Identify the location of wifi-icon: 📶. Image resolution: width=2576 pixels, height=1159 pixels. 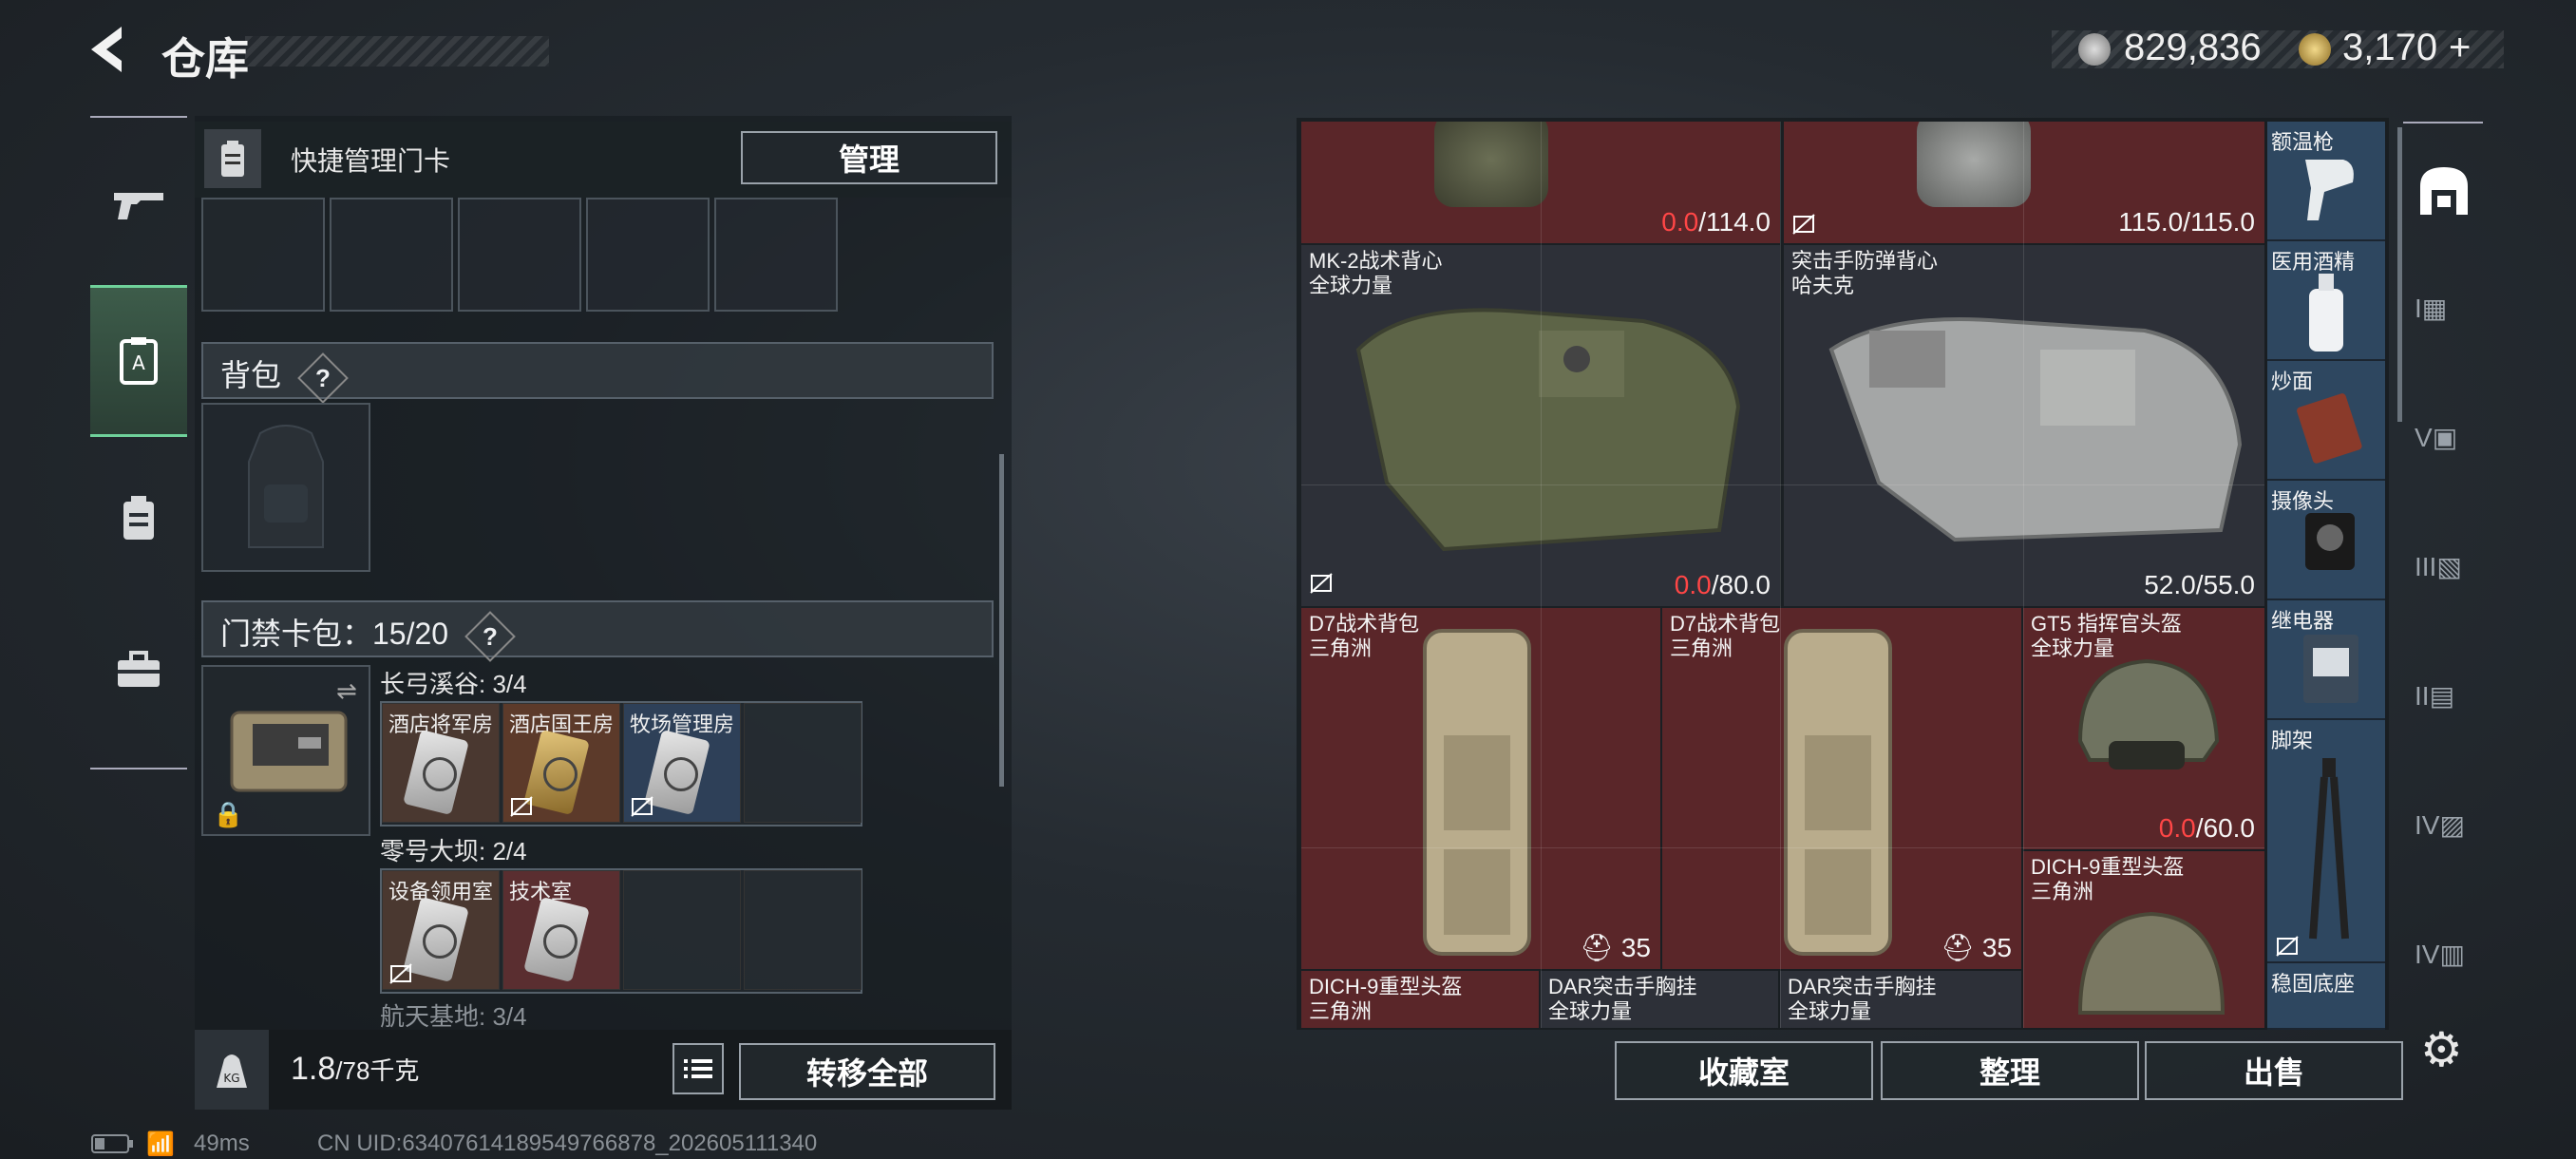
(160, 1144).